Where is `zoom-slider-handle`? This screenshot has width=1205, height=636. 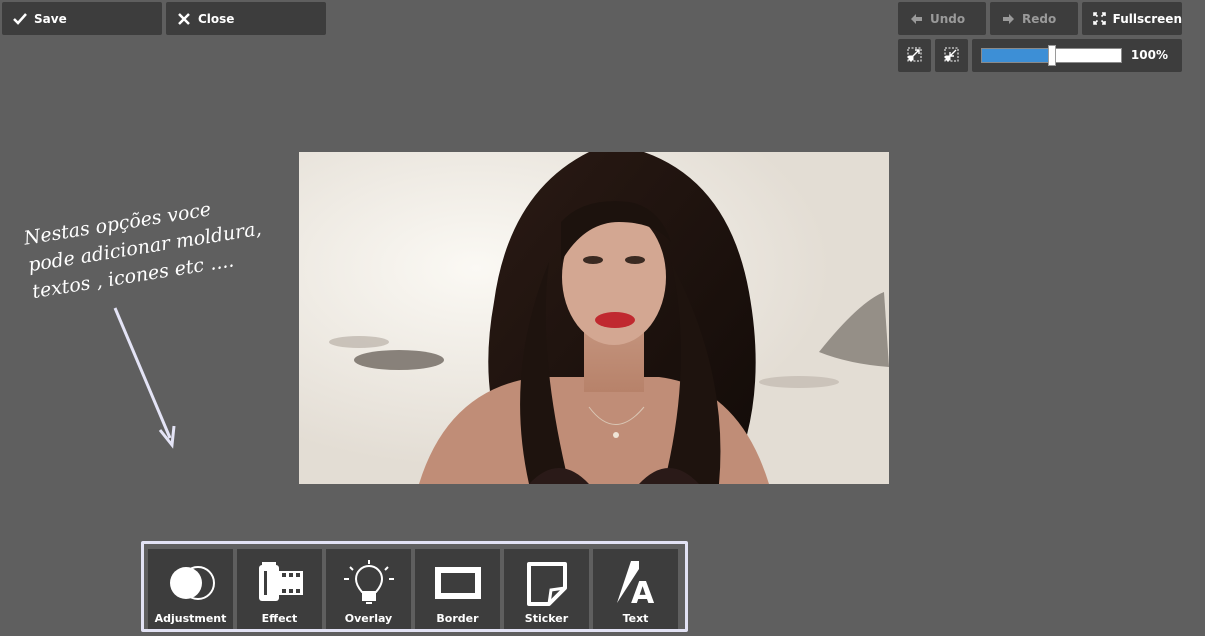 zoom-slider-handle is located at coordinates (1051, 55).